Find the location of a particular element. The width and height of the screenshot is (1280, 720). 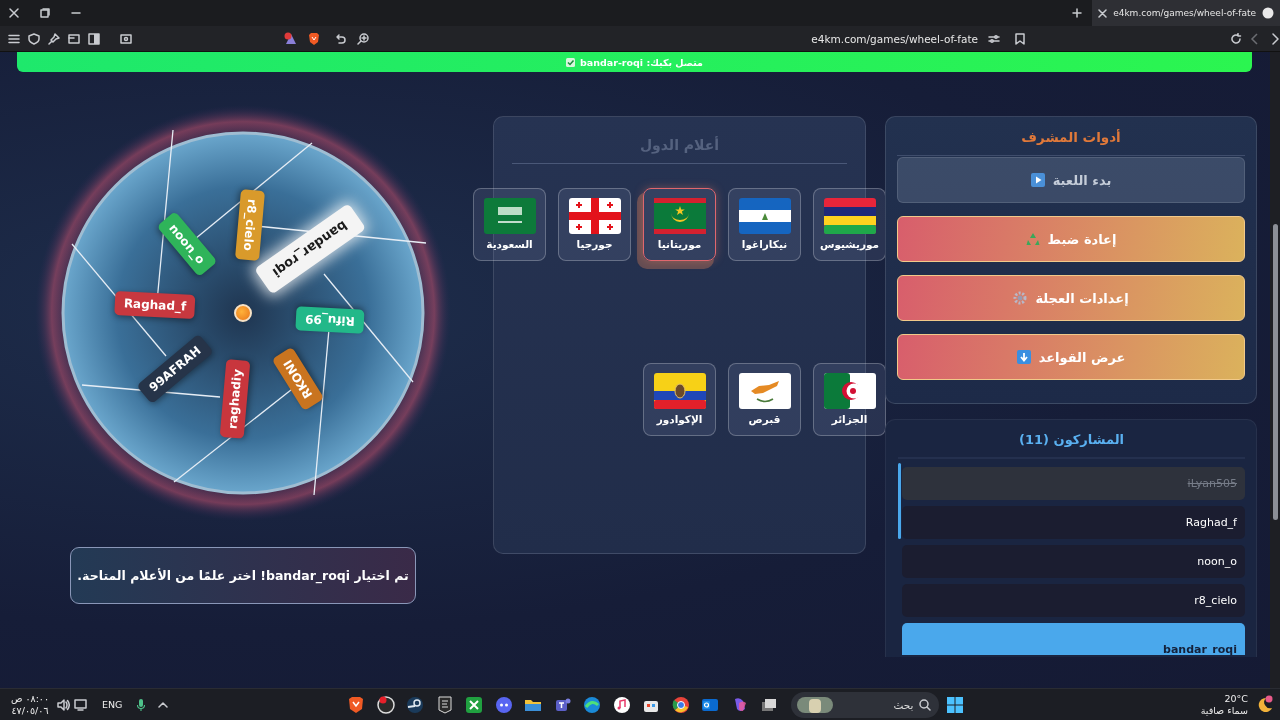

search-icon is located at coordinates (925, 704).